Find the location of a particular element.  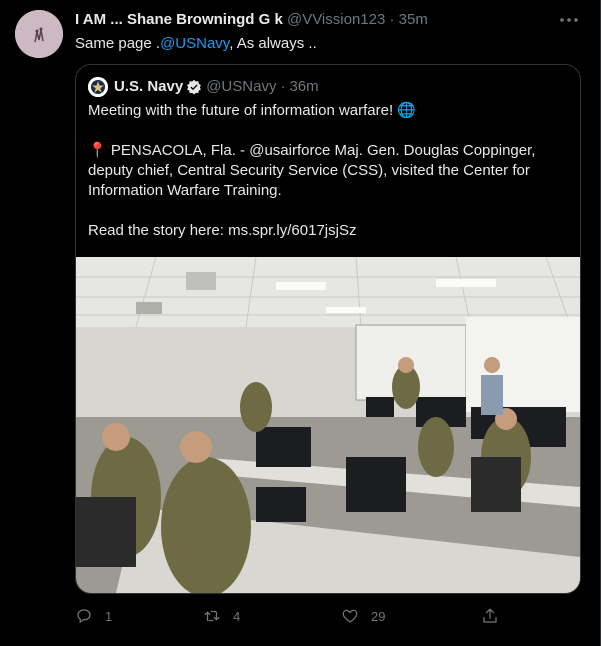

tweet-text-part: , As always .. is located at coordinates (273, 43).